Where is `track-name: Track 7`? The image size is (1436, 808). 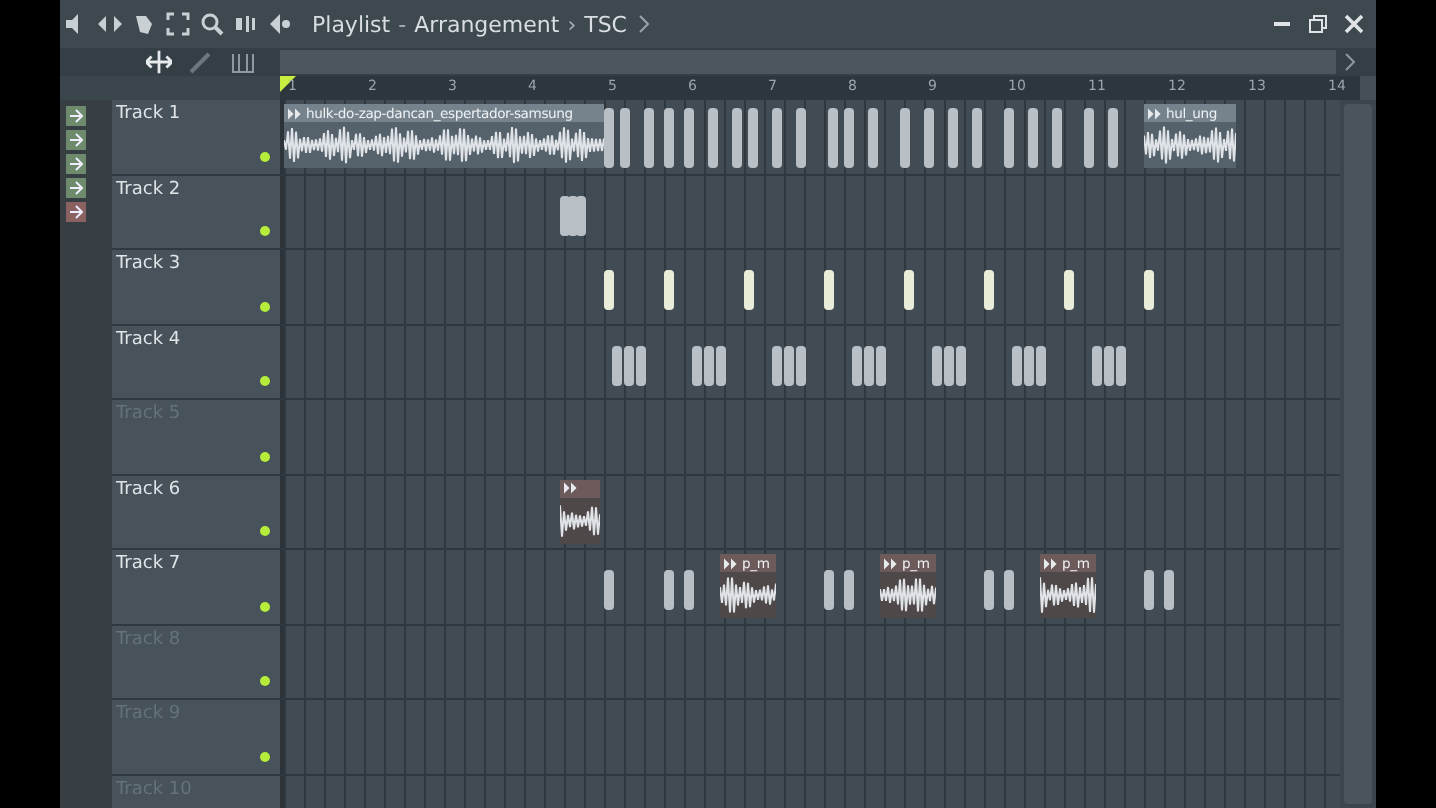
track-name: Track 7 is located at coordinates (148, 564).